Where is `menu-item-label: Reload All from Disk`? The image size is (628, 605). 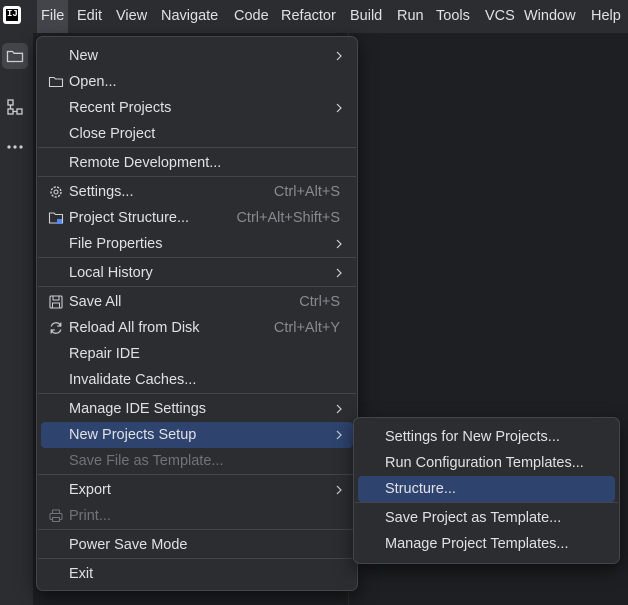 menu-item-label: Reload All from Disk is located at coordinates (134, 328).